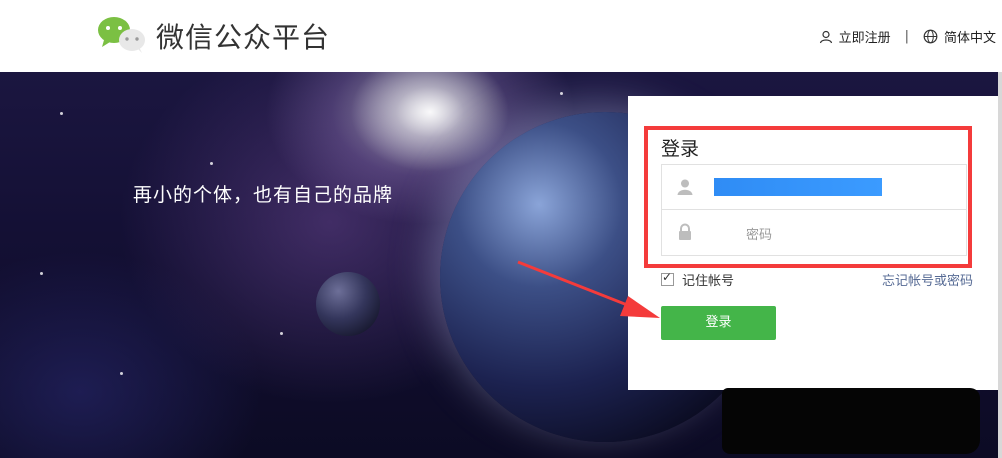 This screenshot has width=1002, height=458. Describe the element at coordinates (667, 278) in the screenshot. I see `check-icon` at that location.